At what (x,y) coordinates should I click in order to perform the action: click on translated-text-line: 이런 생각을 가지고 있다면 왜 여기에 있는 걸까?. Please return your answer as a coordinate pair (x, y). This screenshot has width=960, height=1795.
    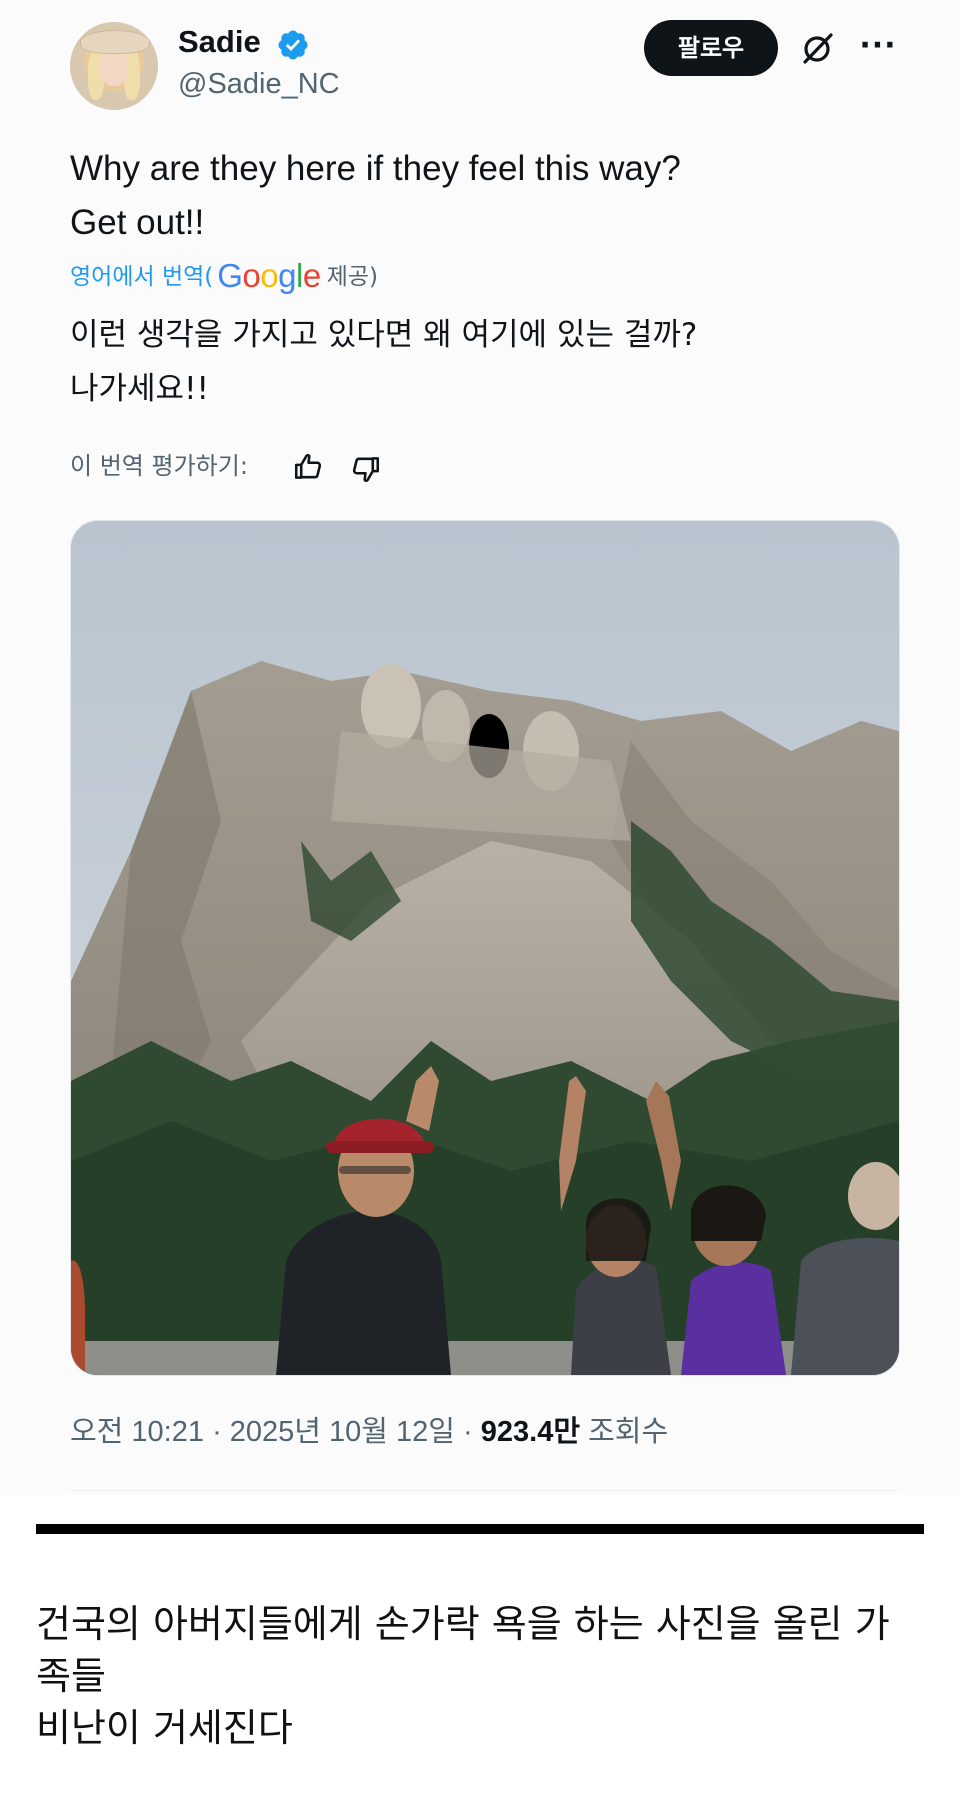
    Looking at the image, I should click on (384, 335).